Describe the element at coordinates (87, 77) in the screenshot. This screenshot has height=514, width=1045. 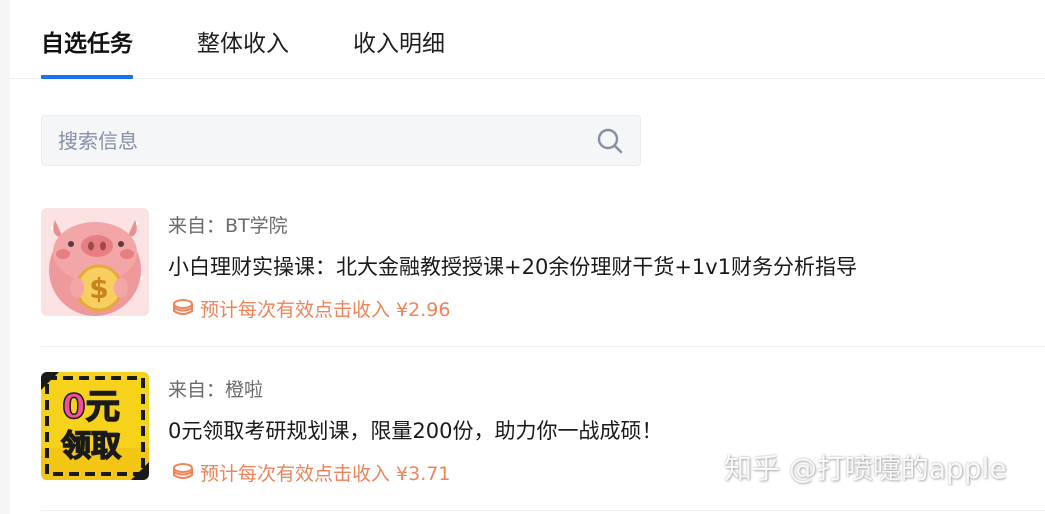
I see `tab-active-indicator` at that location.